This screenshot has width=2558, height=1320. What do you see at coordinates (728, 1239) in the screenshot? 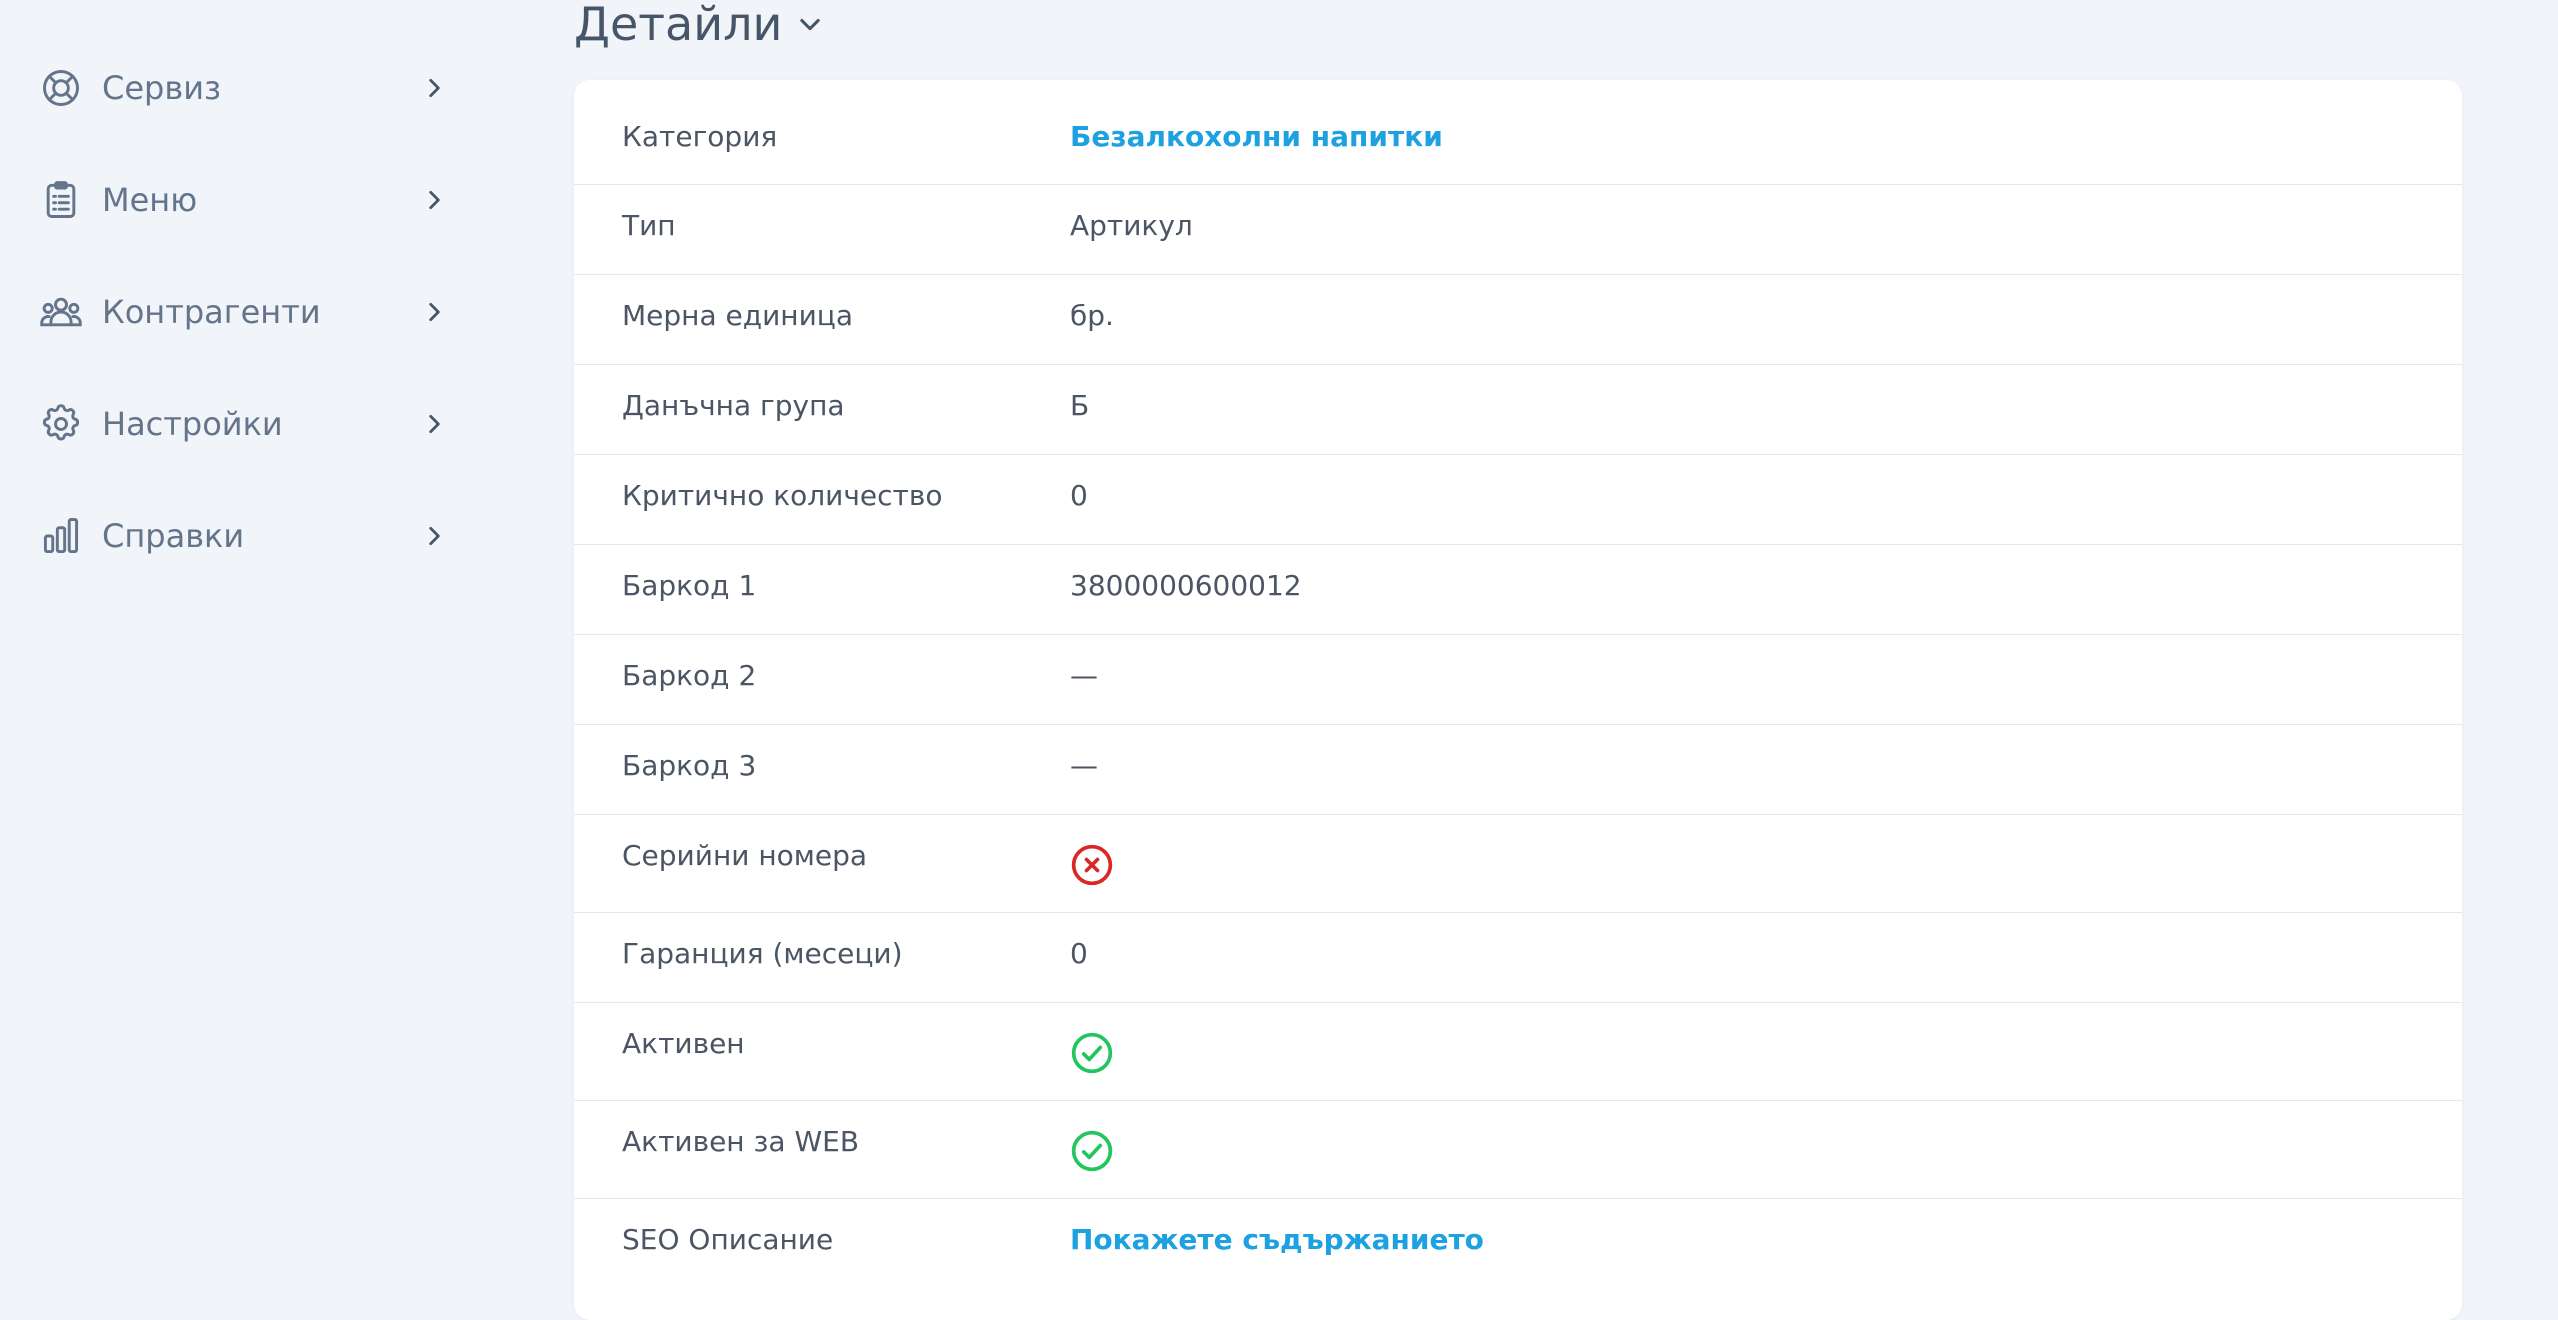
I see `row-label: SEO Описание` at bounding box center [728, 1239].